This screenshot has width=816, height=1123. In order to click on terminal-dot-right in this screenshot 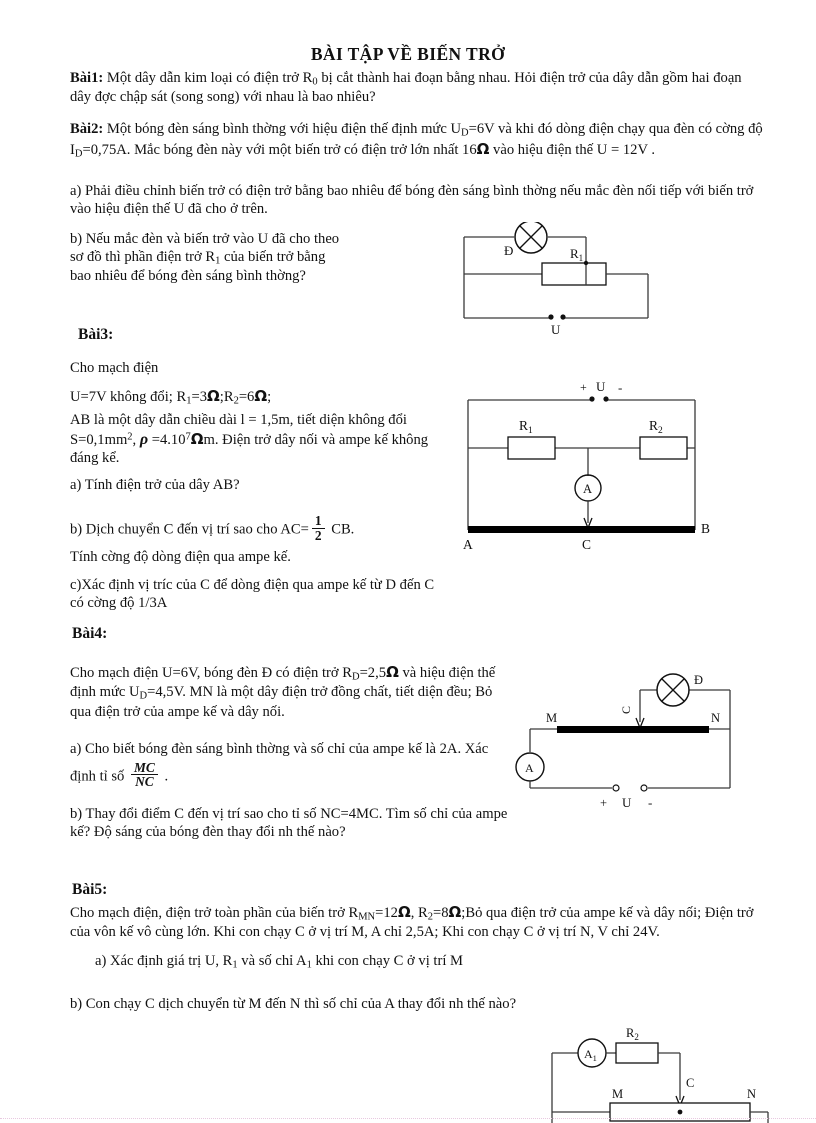, I will do `click(563, 317)`.